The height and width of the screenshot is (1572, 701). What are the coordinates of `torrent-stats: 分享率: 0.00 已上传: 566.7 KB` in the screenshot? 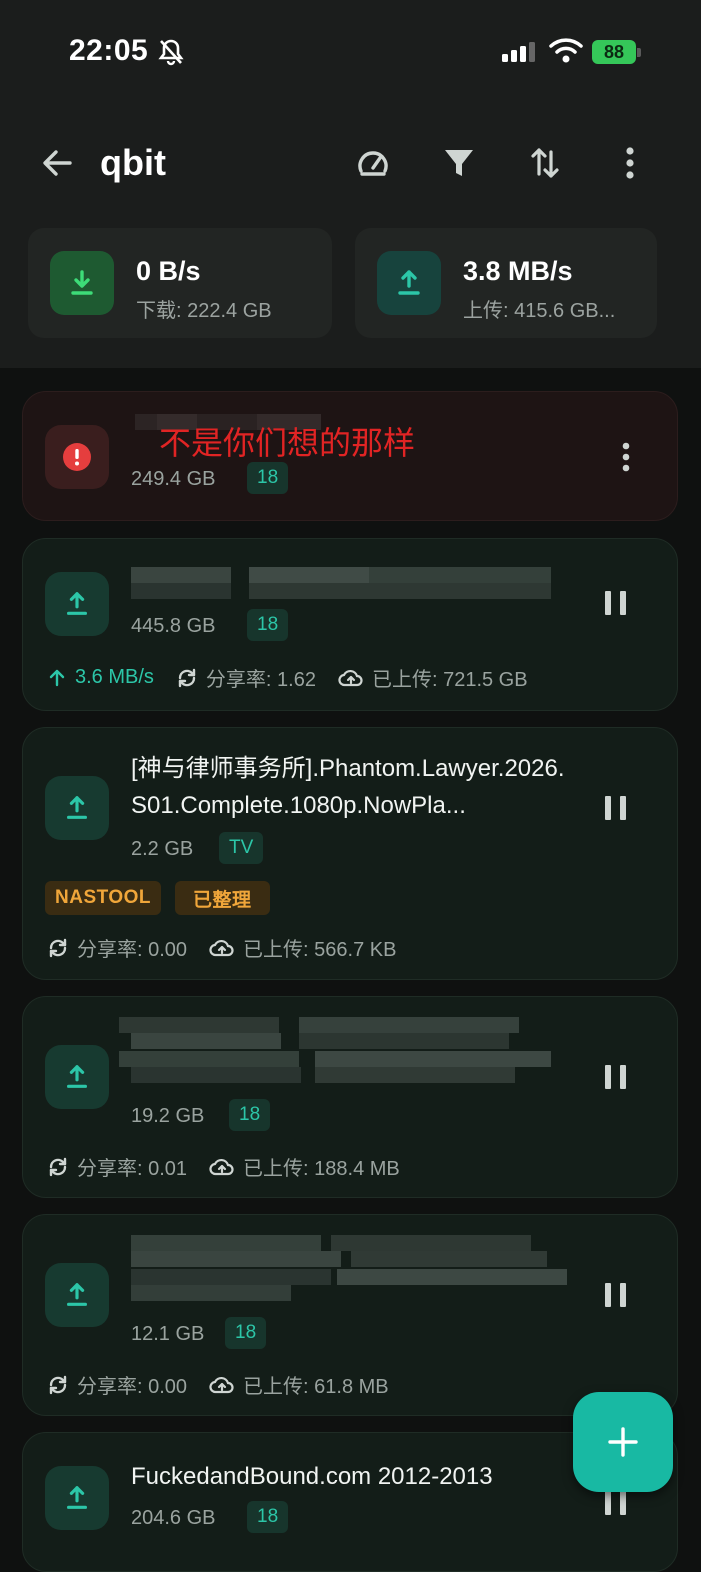 It's located at (232, 947).